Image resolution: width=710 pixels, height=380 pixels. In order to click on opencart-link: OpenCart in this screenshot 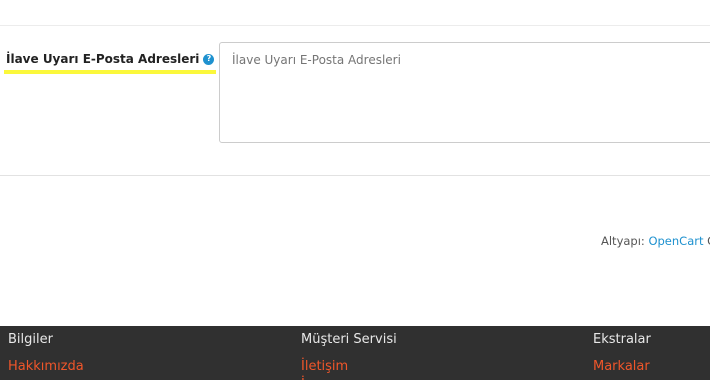, I will do `click(675, 241)`.